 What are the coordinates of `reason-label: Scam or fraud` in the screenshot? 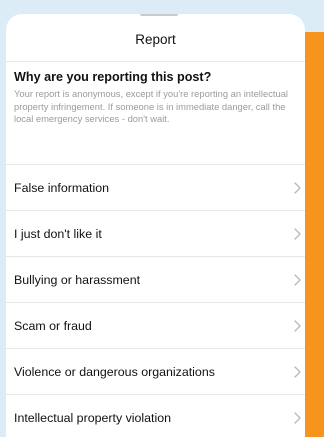 It's located at (53, 325).